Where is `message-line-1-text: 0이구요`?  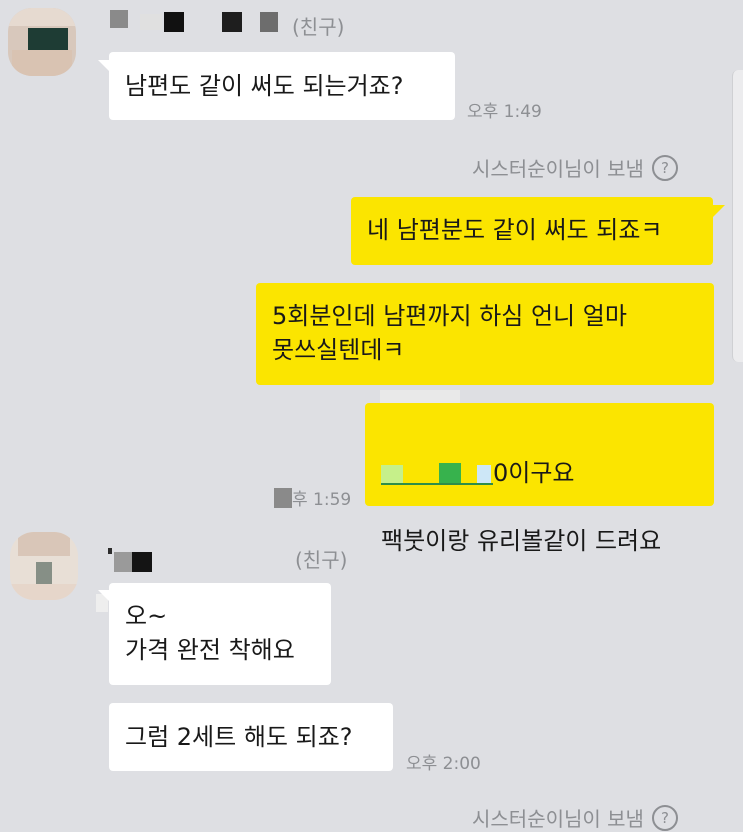
message-line-1-text: 0이구요 is located at coordinates (534, 473).